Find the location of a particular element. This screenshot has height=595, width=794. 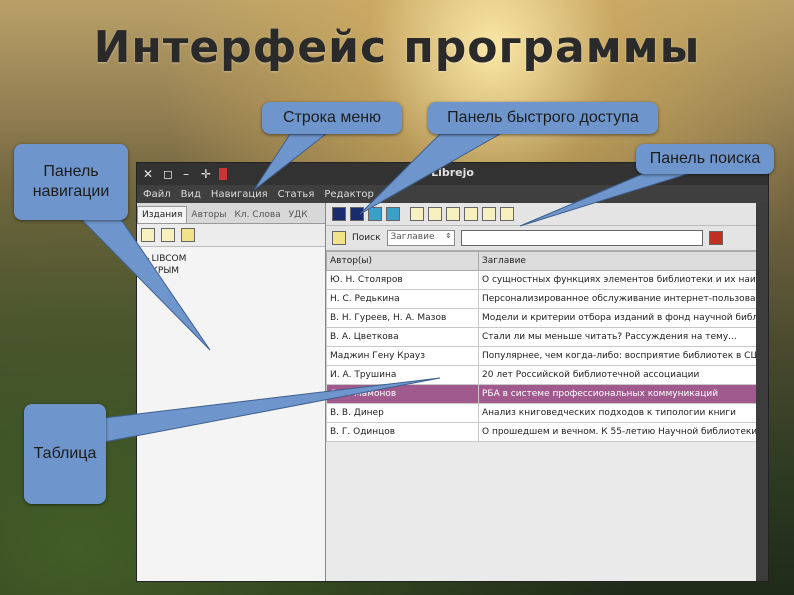

menu-bar-pointer is located at coordinates (290, 162).